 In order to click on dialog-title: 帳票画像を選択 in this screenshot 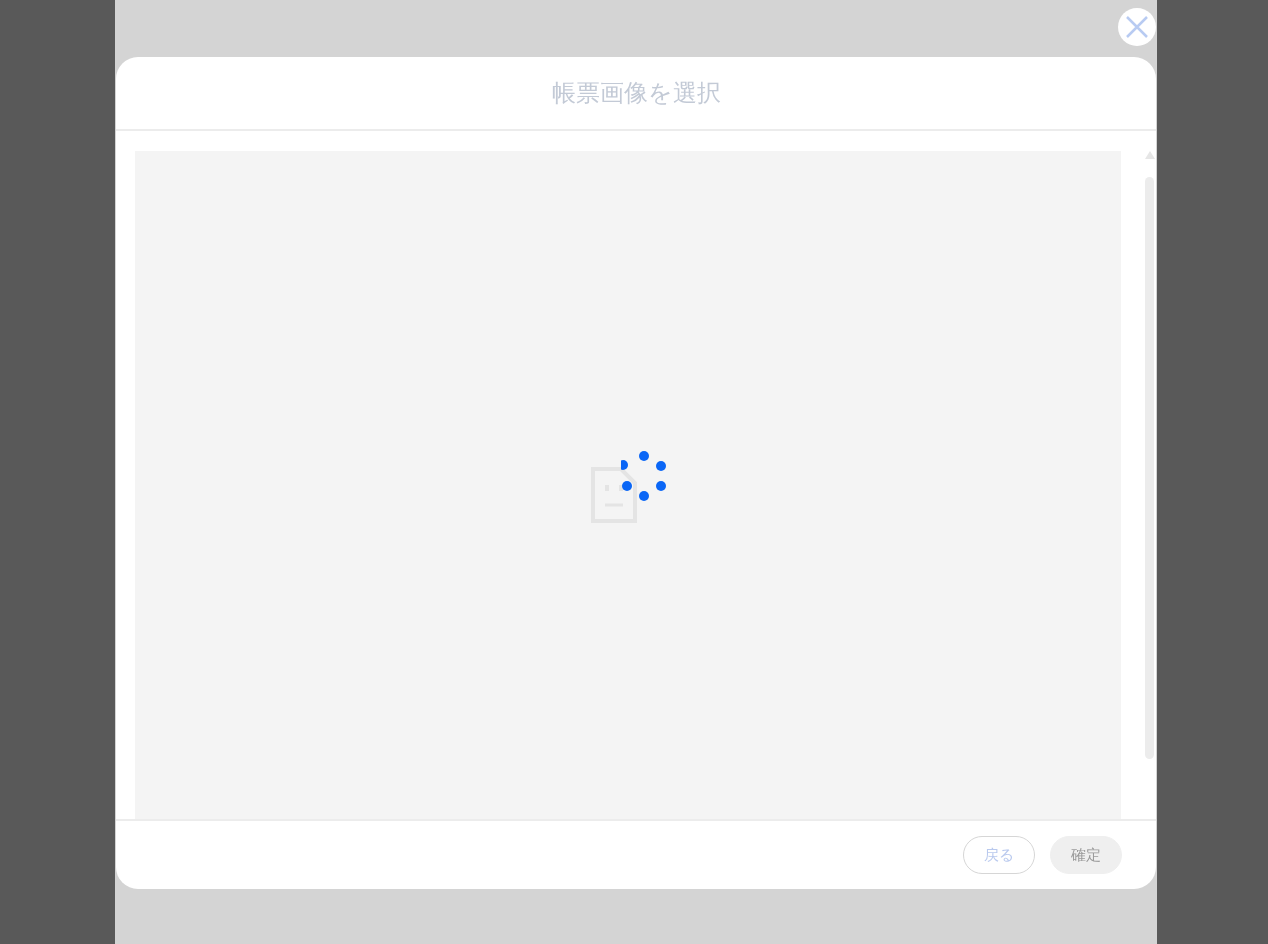, I will do `click(636, 93)`.